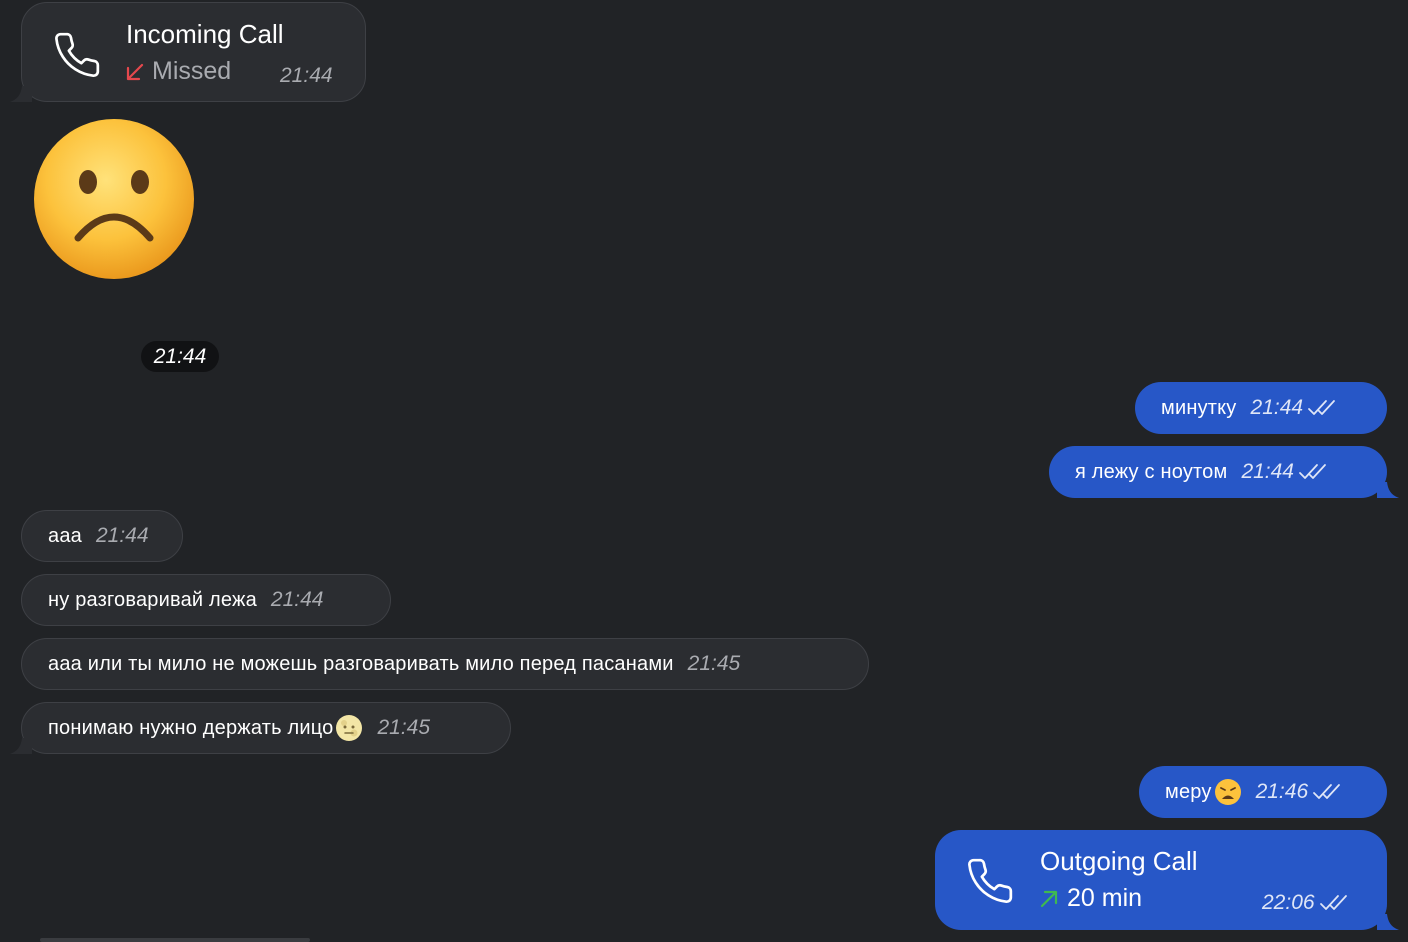  I want to click on next-message-edge, so click(175, 940).